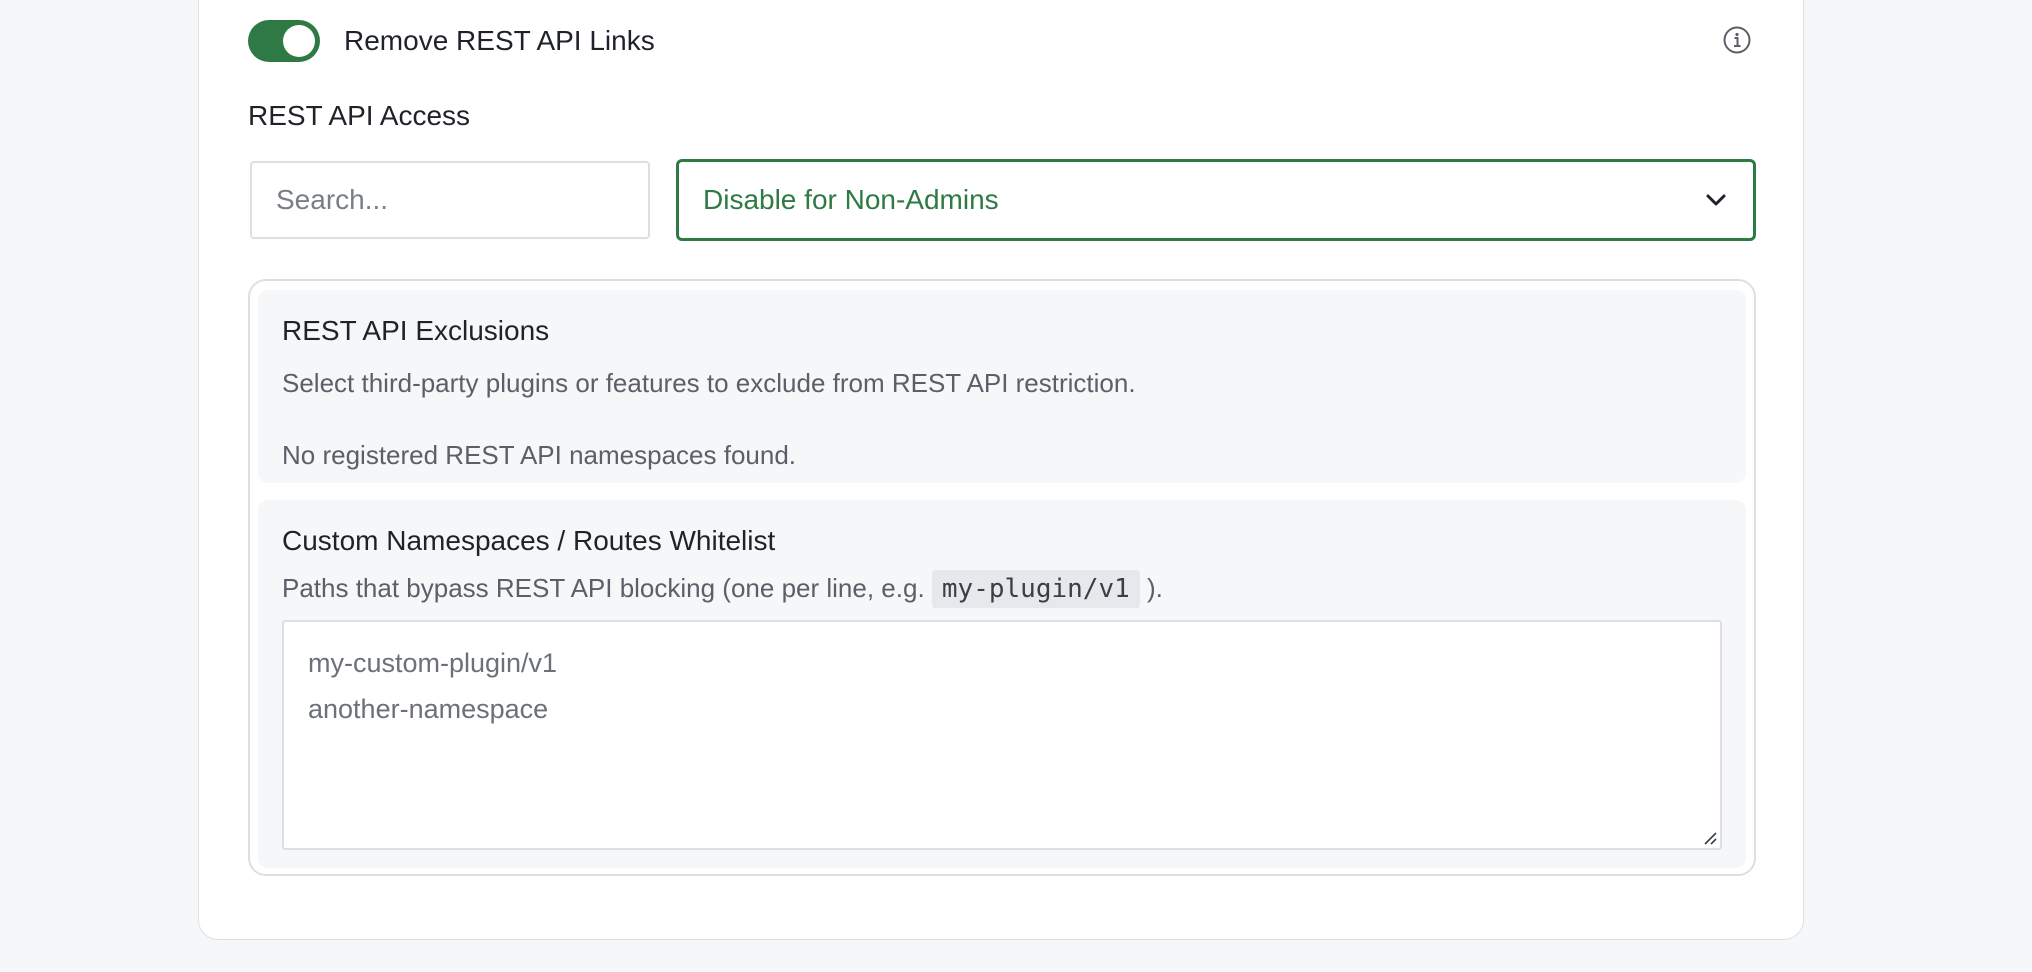 The height and width of the screenshot is (972, 2032). I want to click on whitelist-line: another-namespace, so click(428, 709).